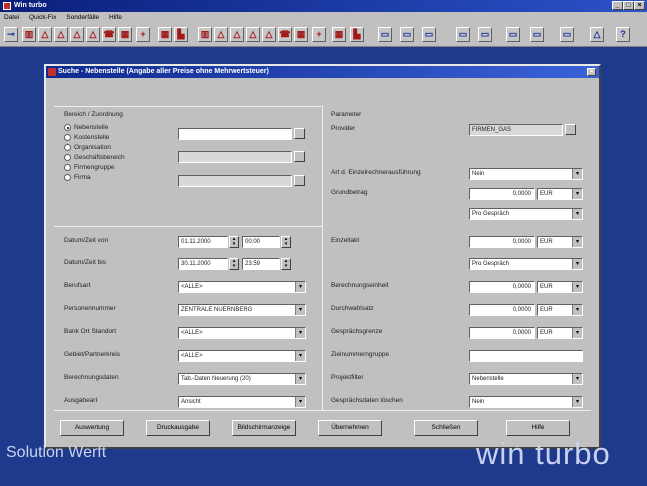 Image resolution: width=647 pixels, height=486 pixels. What do you see at coordinates (242, 310) in the screenshot?
I see `personennummer-select: ZENTRALE NUERNBERG ▾` at bounding box center [242, 310].